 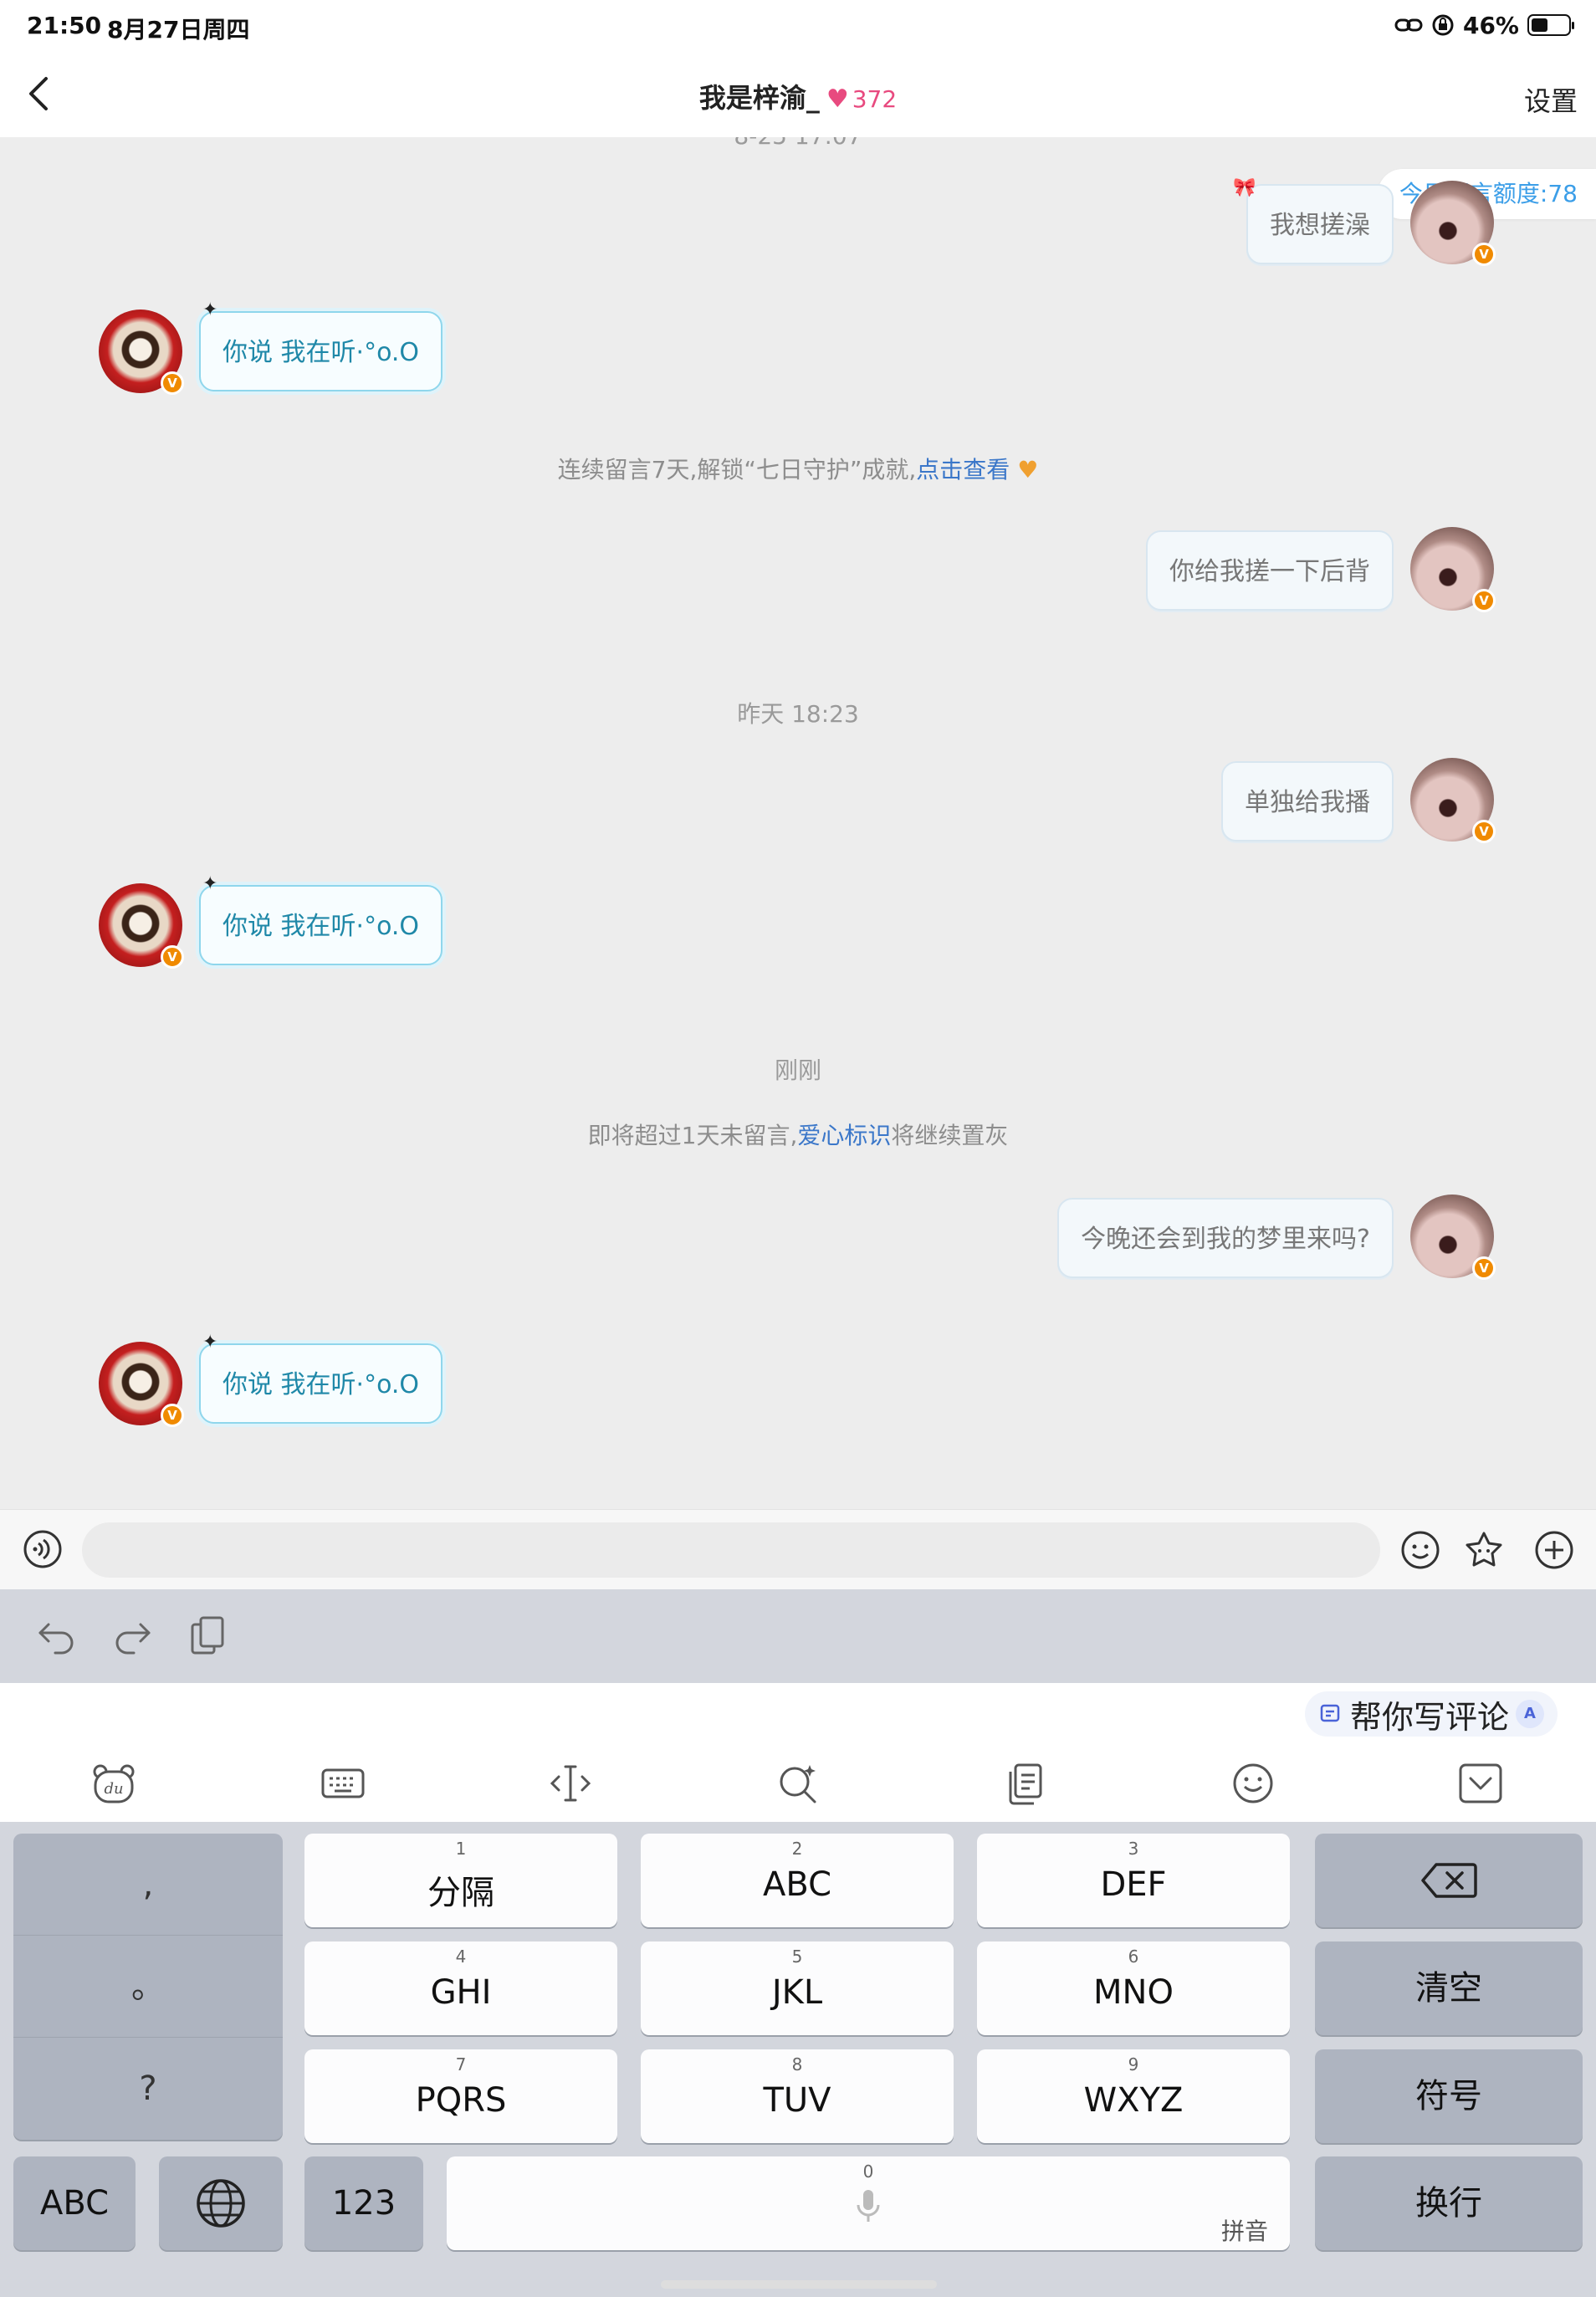 What do you see at coordinates (364, 2203) in the screenshot?
I see `number-key: 123` at bounding box center [364, 2203].